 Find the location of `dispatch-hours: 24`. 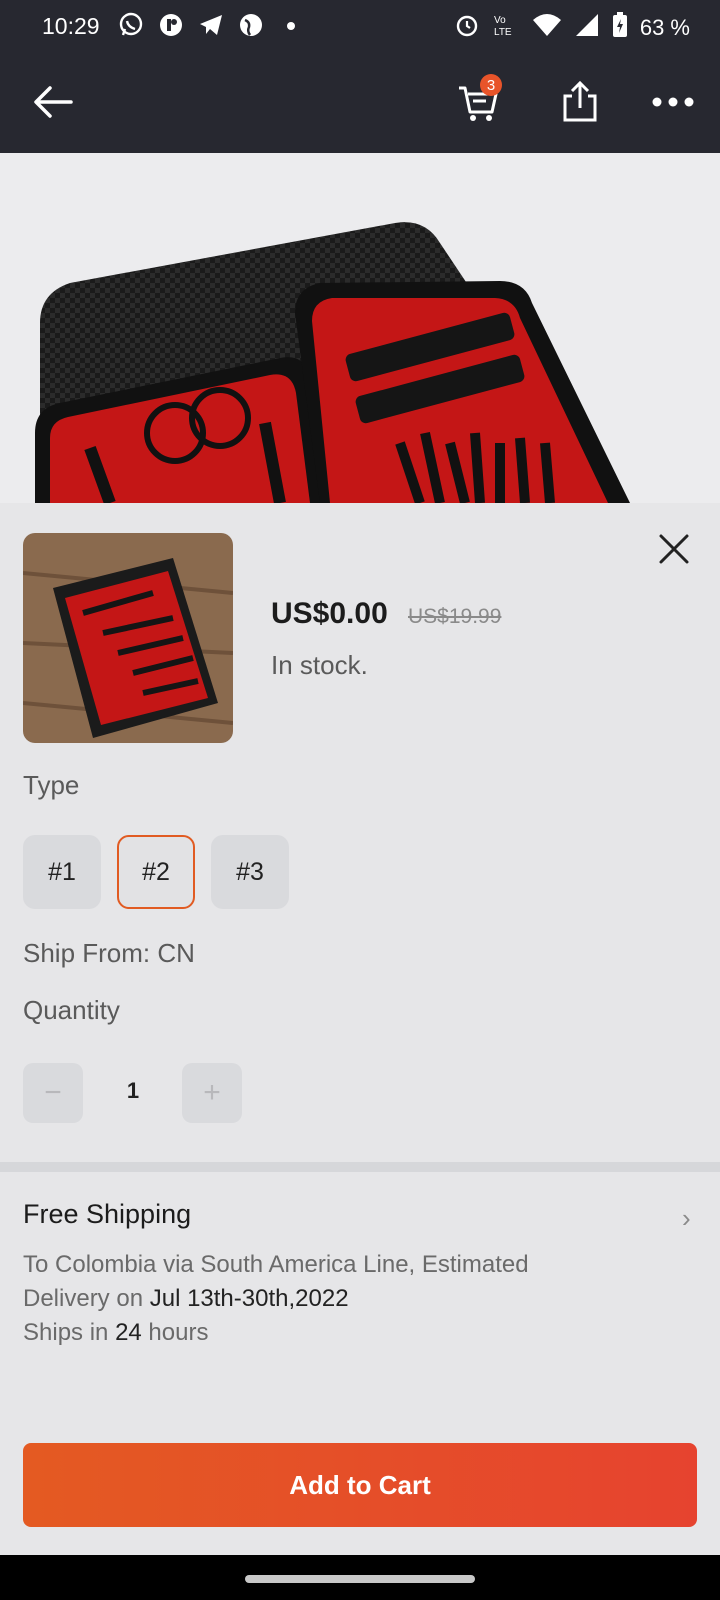

dispatch-hours: 24 is located at coordinates (128, 1332).